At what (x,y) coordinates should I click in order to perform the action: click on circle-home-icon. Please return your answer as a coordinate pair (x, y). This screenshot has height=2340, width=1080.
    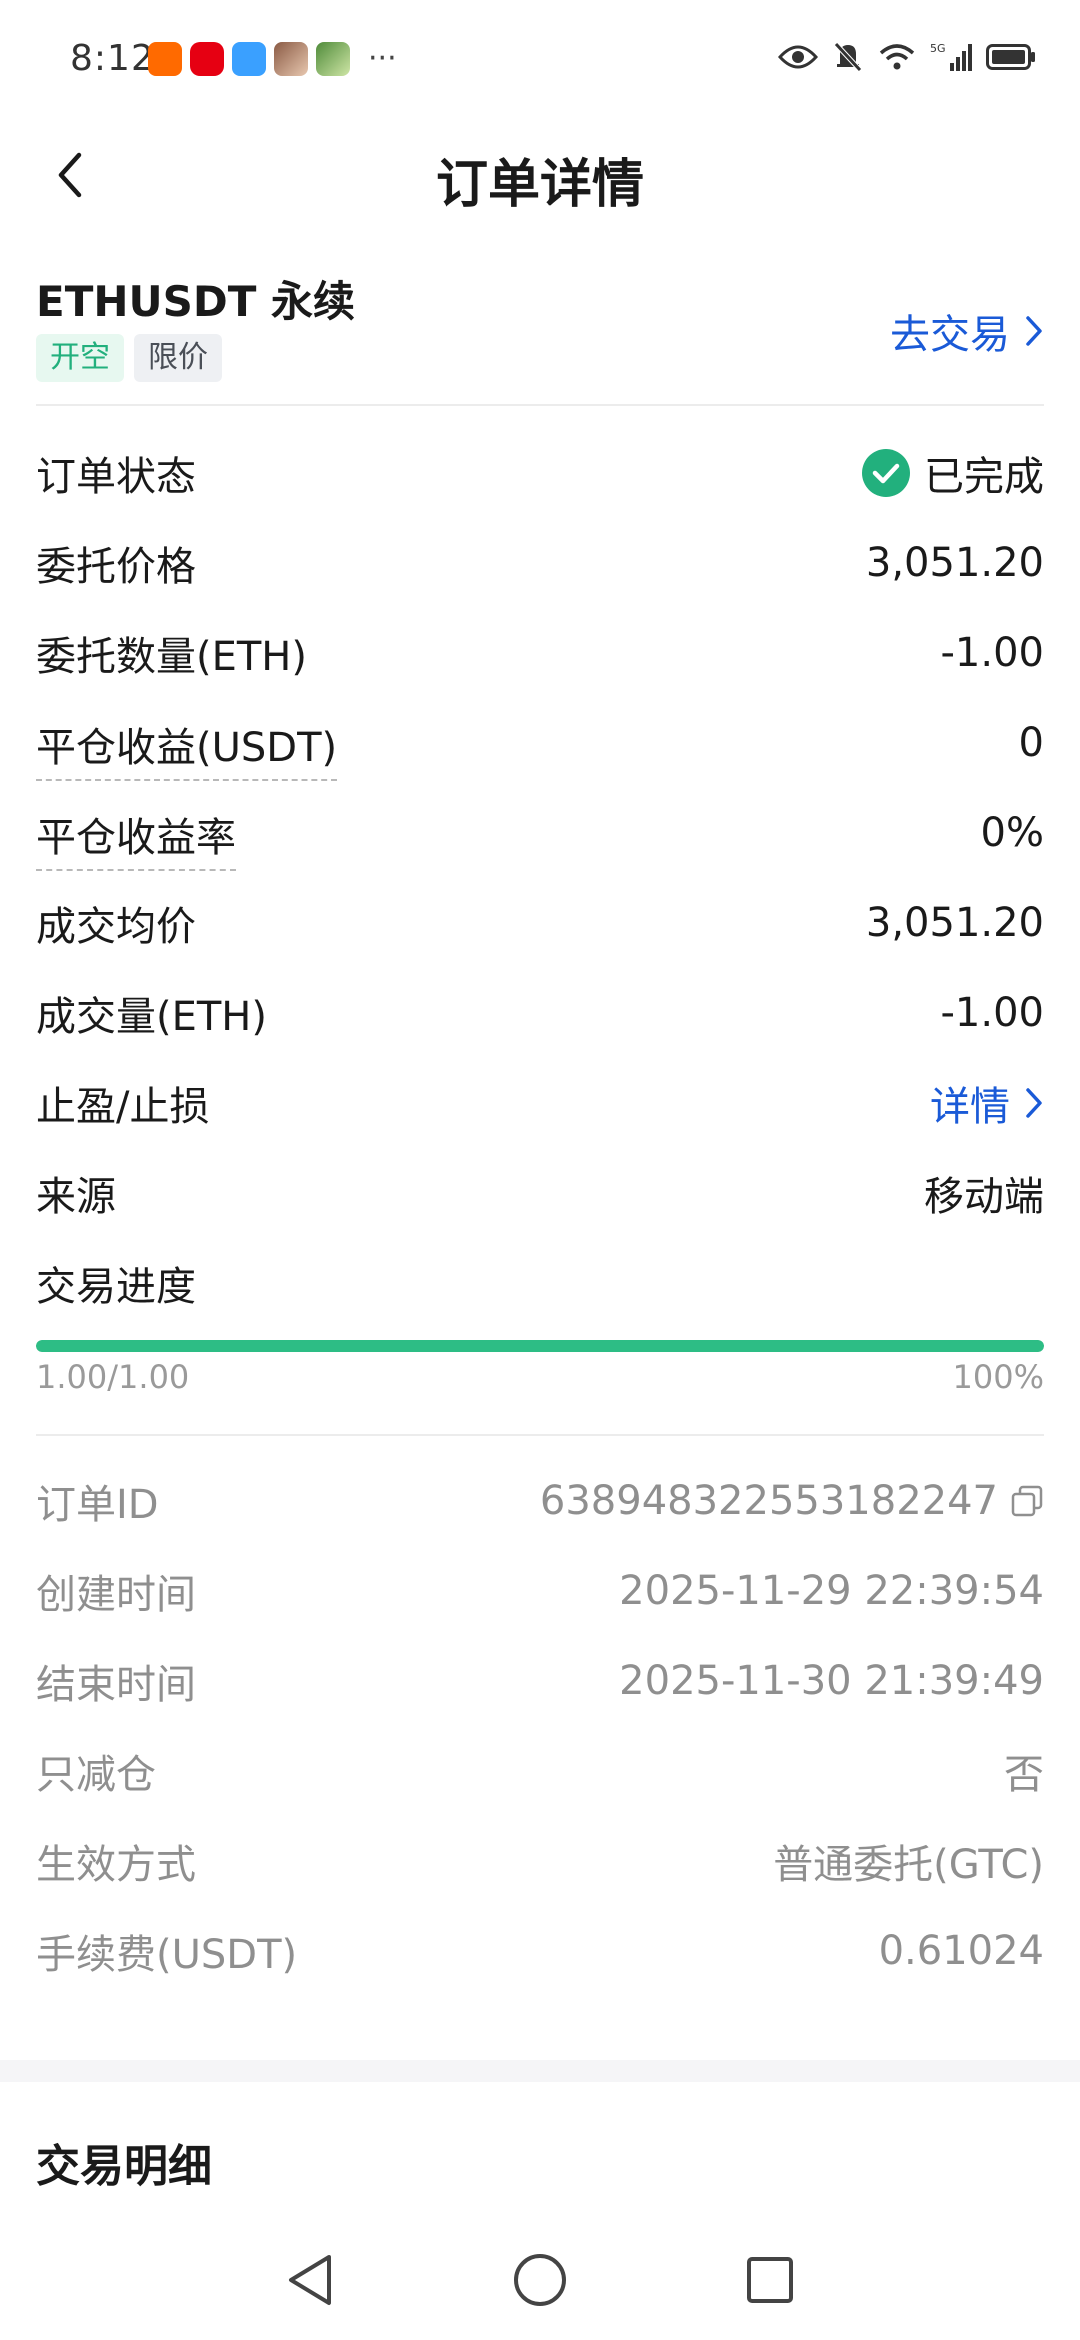
    Looking at the image, I should click on (540, 2280).